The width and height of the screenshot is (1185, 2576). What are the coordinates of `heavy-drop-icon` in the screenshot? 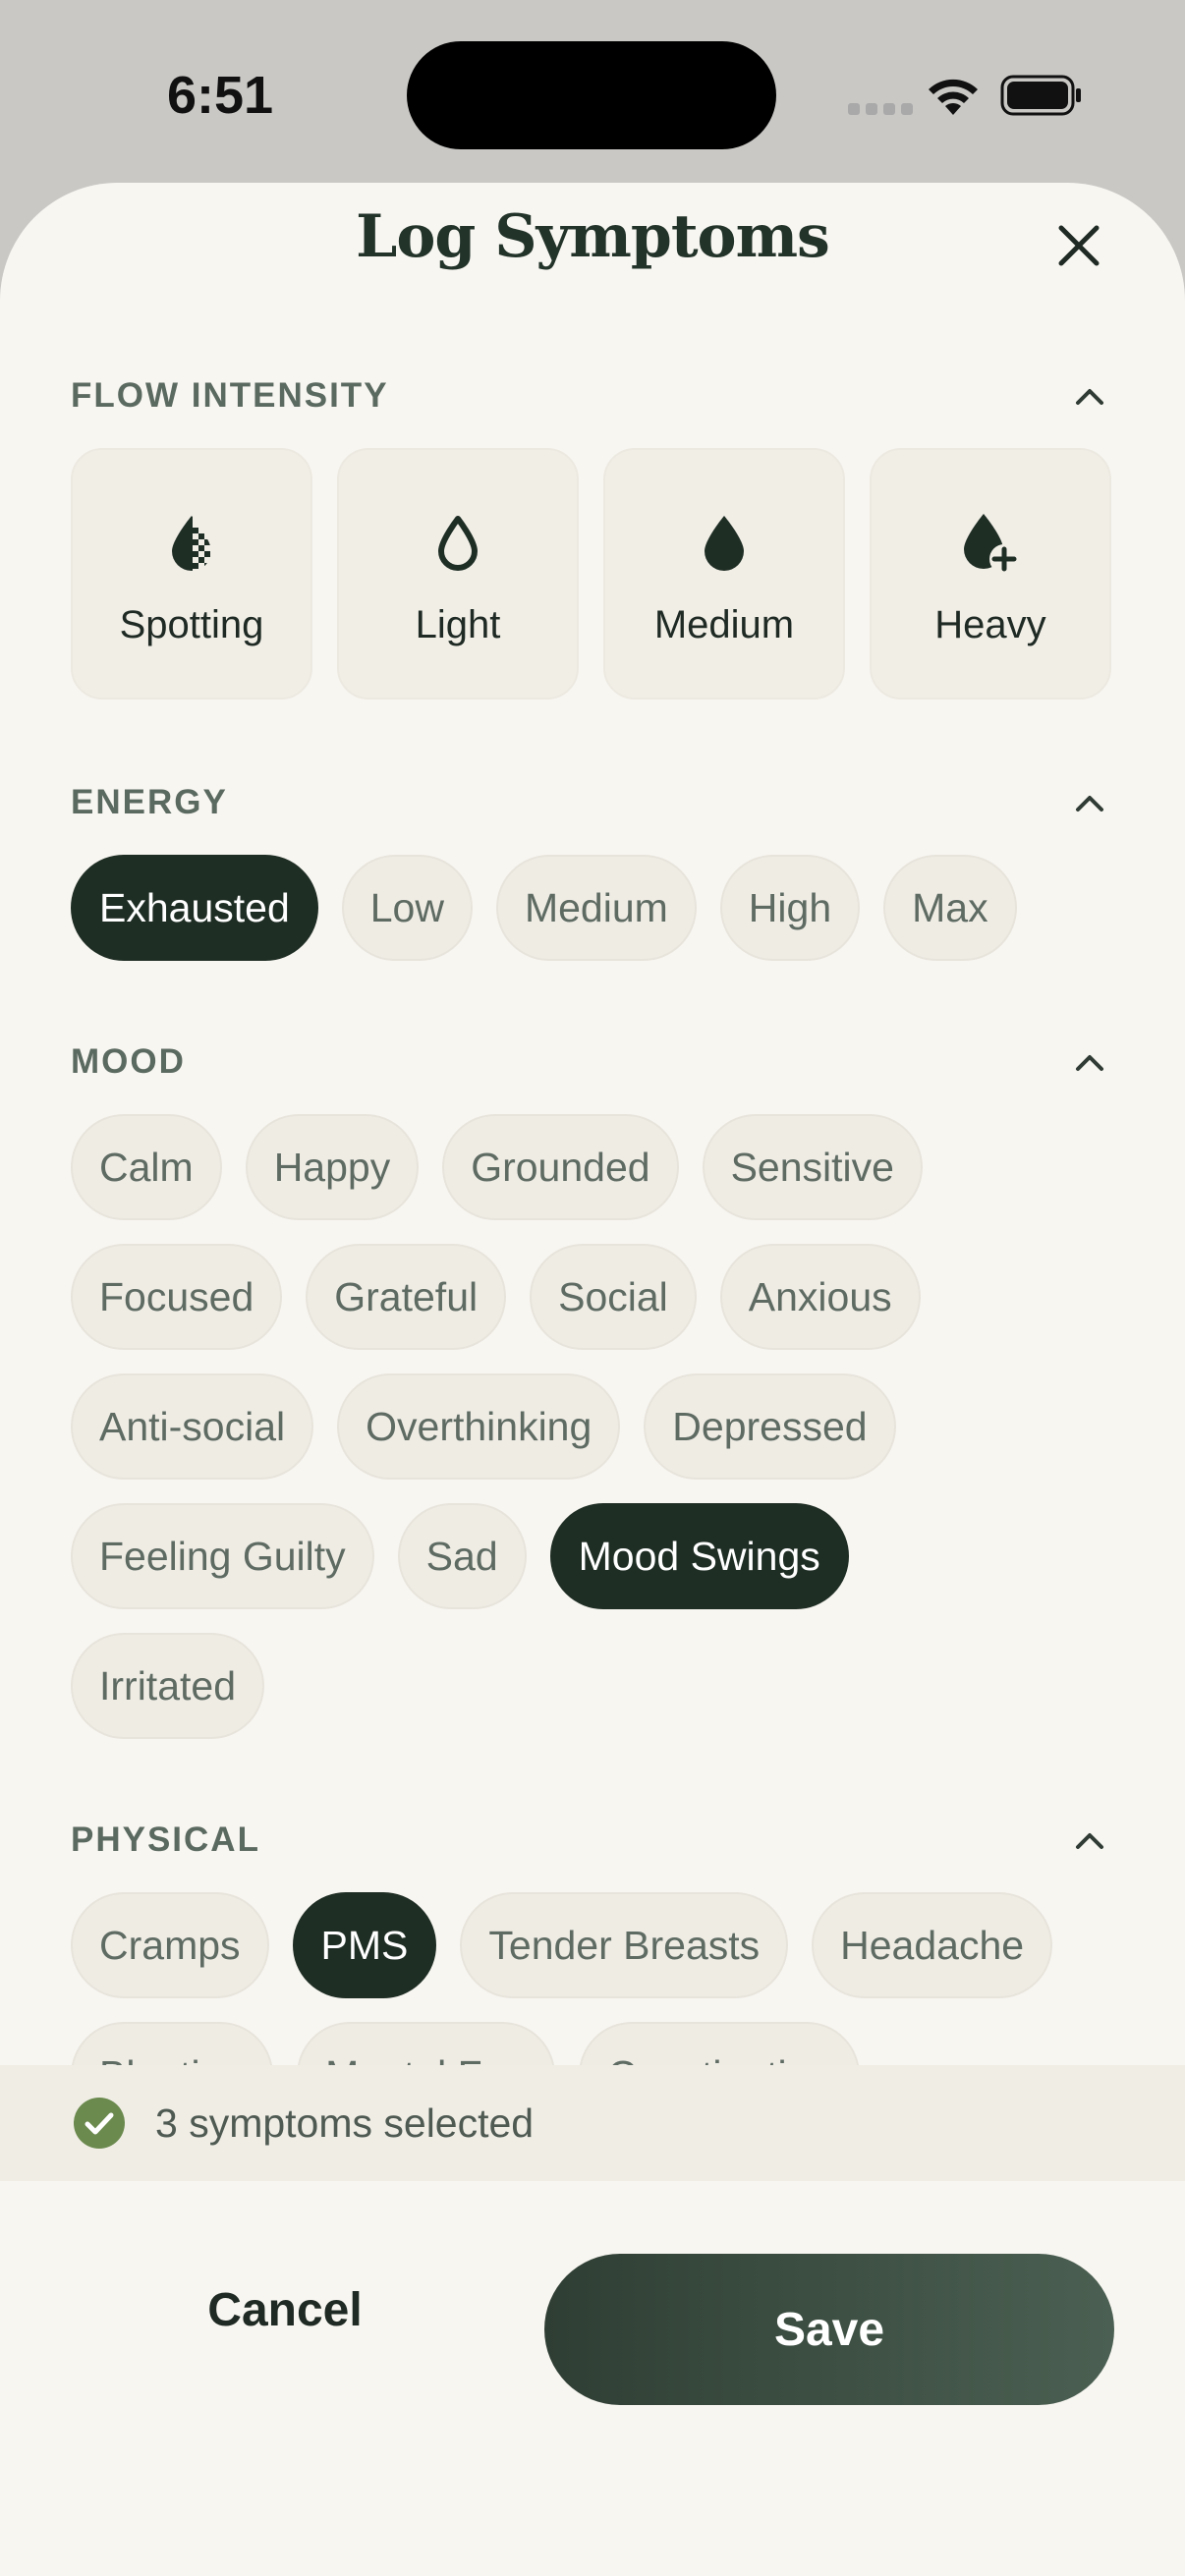 It's located at (992, 544).